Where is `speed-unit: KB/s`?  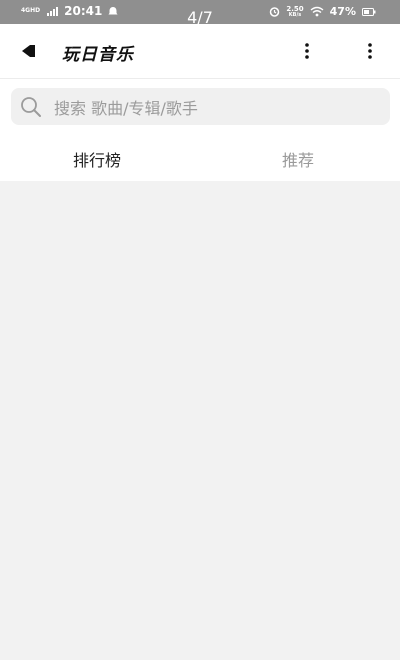 speed-unit: KB/s is located at coordinates (295, 14).